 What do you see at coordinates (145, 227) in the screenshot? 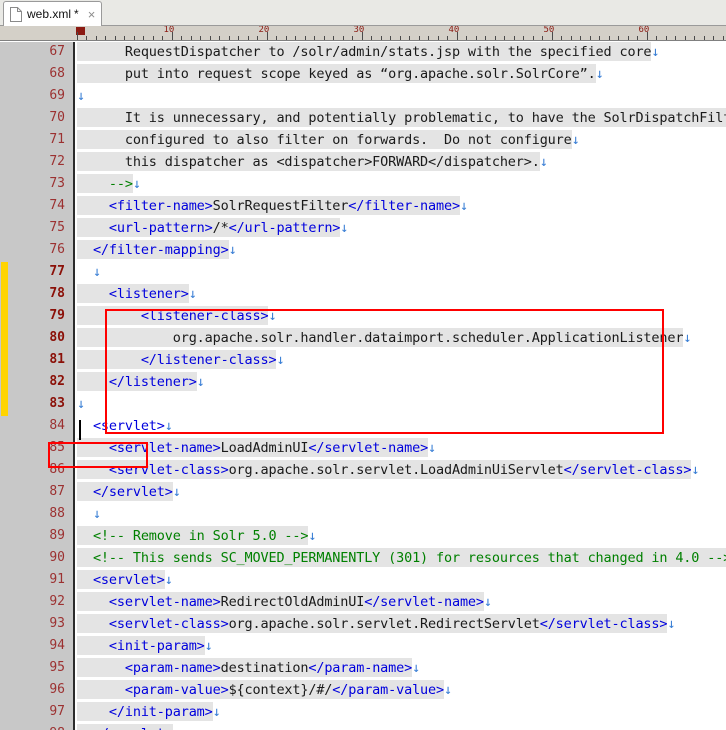
I see `code-token: <url-pattern>` at bounding box center [145, 227].